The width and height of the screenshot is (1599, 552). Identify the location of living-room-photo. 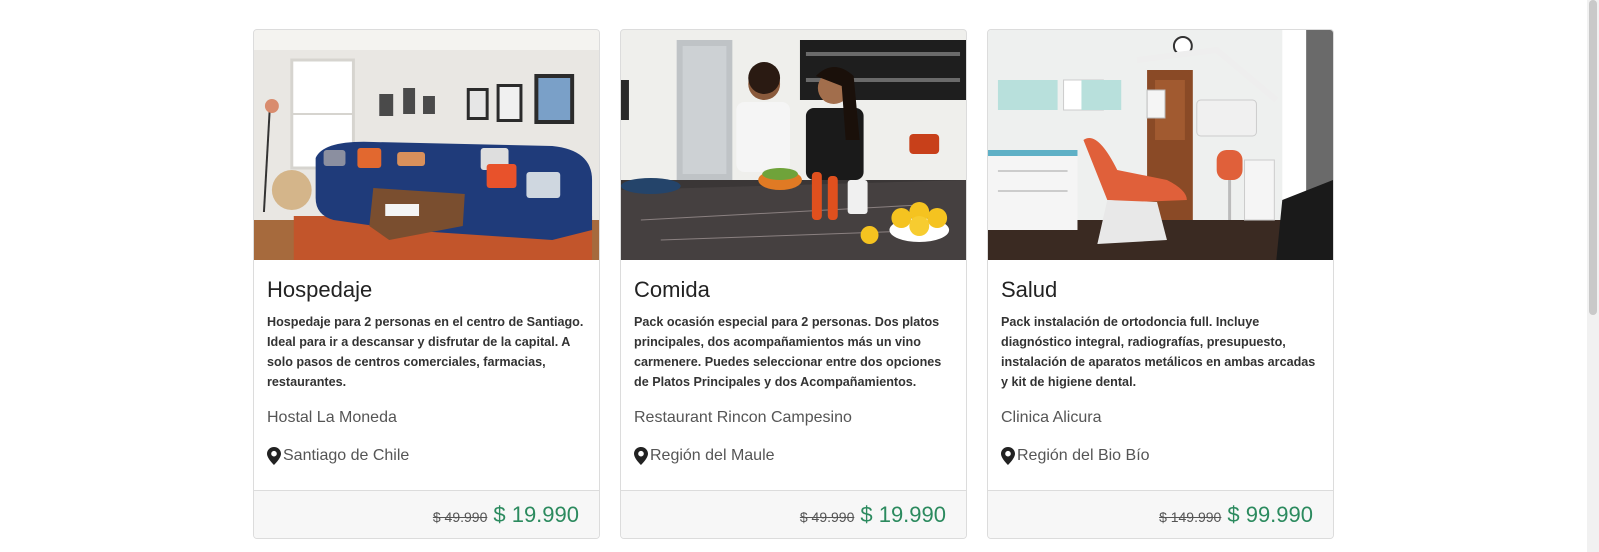
(426, 145).